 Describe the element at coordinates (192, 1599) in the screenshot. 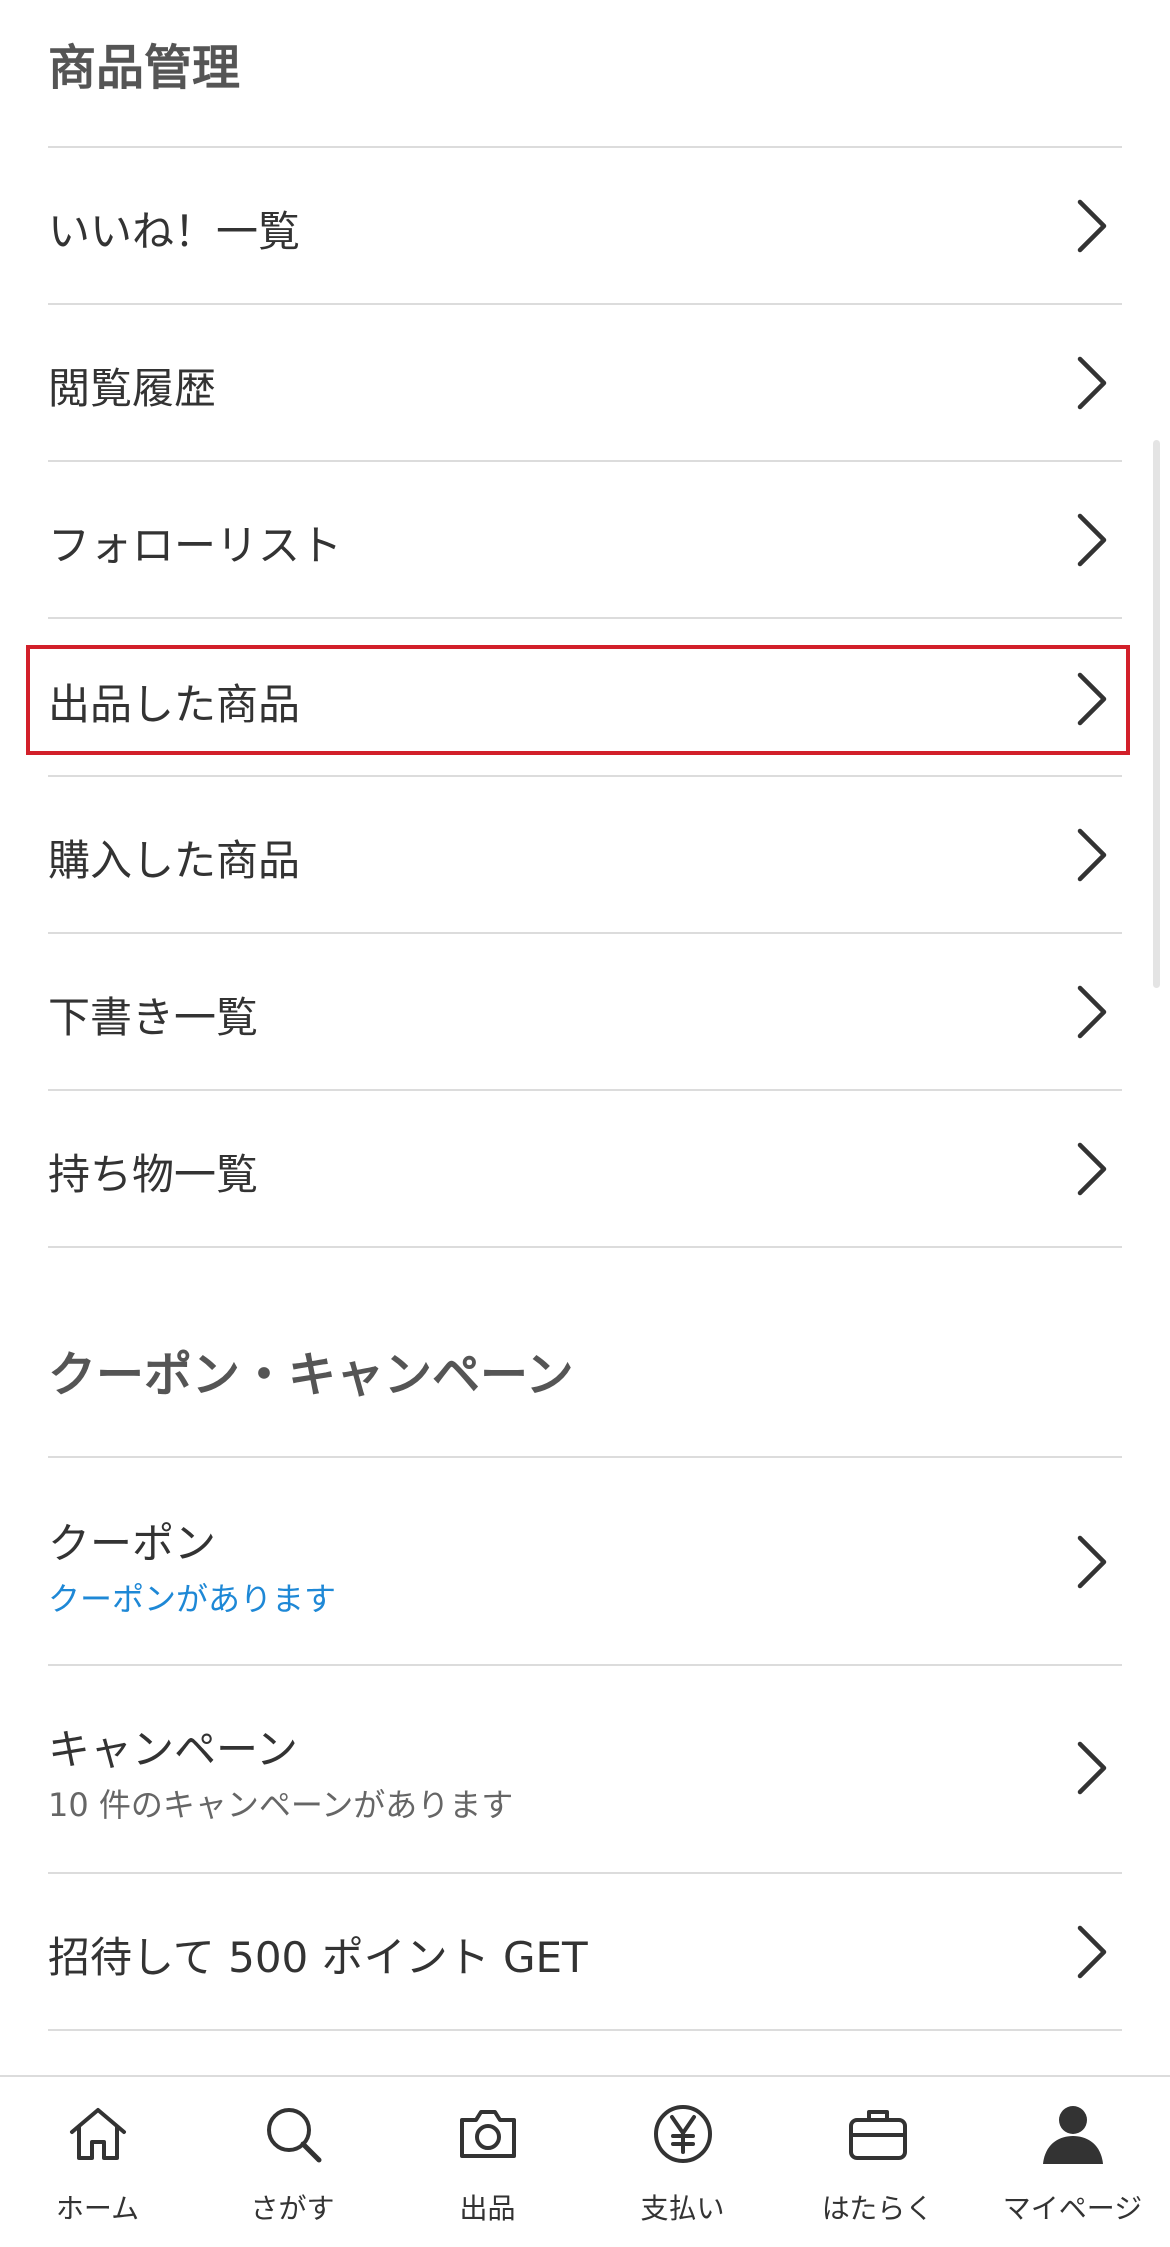

I see `coupon-status-text: クーポンがあります` at that location.